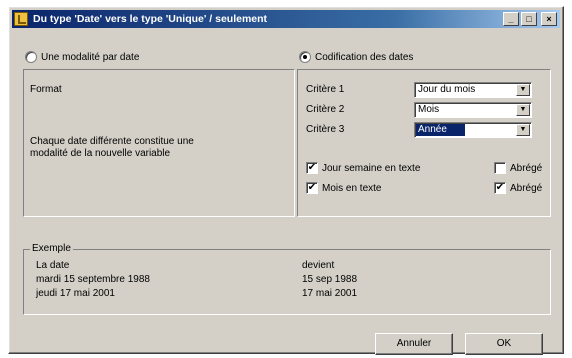  Describe the element at coordinates (21, 19) in the screenshot. I see `app-icon` at that location.